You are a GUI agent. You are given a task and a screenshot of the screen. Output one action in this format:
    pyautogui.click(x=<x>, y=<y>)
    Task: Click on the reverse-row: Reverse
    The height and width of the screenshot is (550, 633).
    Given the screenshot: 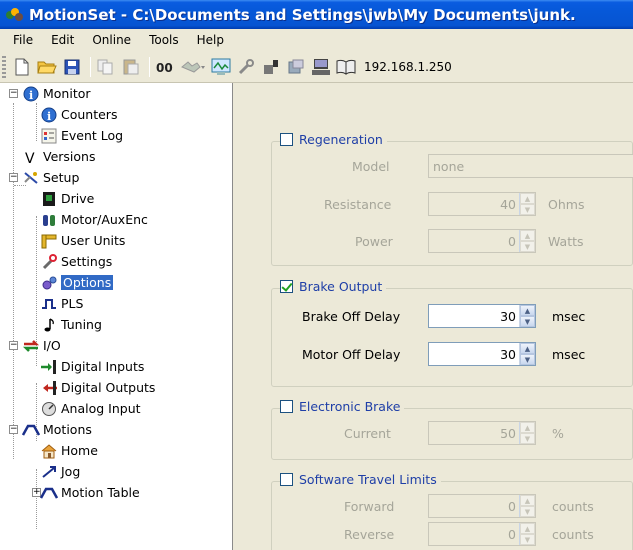 What is the action you would take?
    pyautogui.click(x=369, y=534)
    